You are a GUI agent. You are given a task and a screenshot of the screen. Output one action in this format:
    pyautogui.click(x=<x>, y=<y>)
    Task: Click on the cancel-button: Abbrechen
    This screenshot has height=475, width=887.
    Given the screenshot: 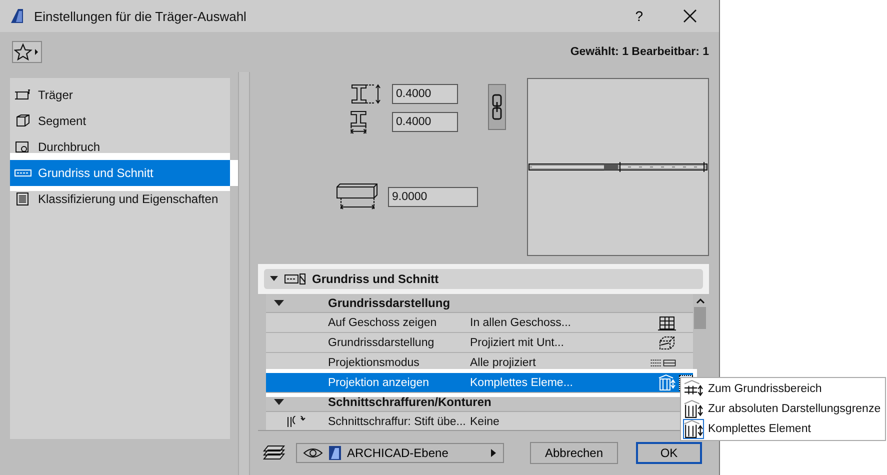 What is the action you would take?
    pyautogui.click(x=574, y=453)
    